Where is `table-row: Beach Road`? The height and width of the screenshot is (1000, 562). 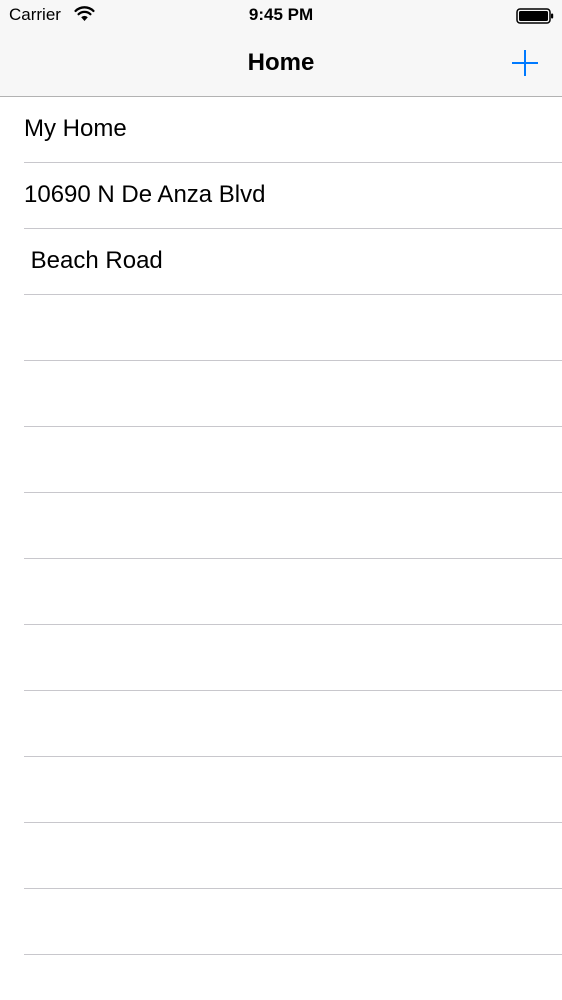 table-row: Beach Road is located at coordinates (293, 262).